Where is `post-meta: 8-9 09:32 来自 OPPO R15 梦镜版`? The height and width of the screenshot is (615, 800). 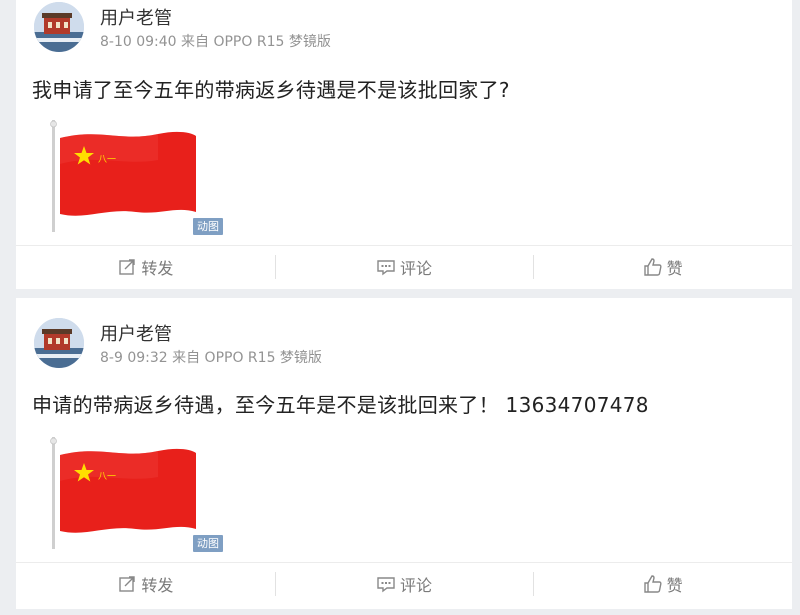 post-meta: 8-9 09:32 来自 OPPO R15 梦镜版 is located at coordinates (211, 358).